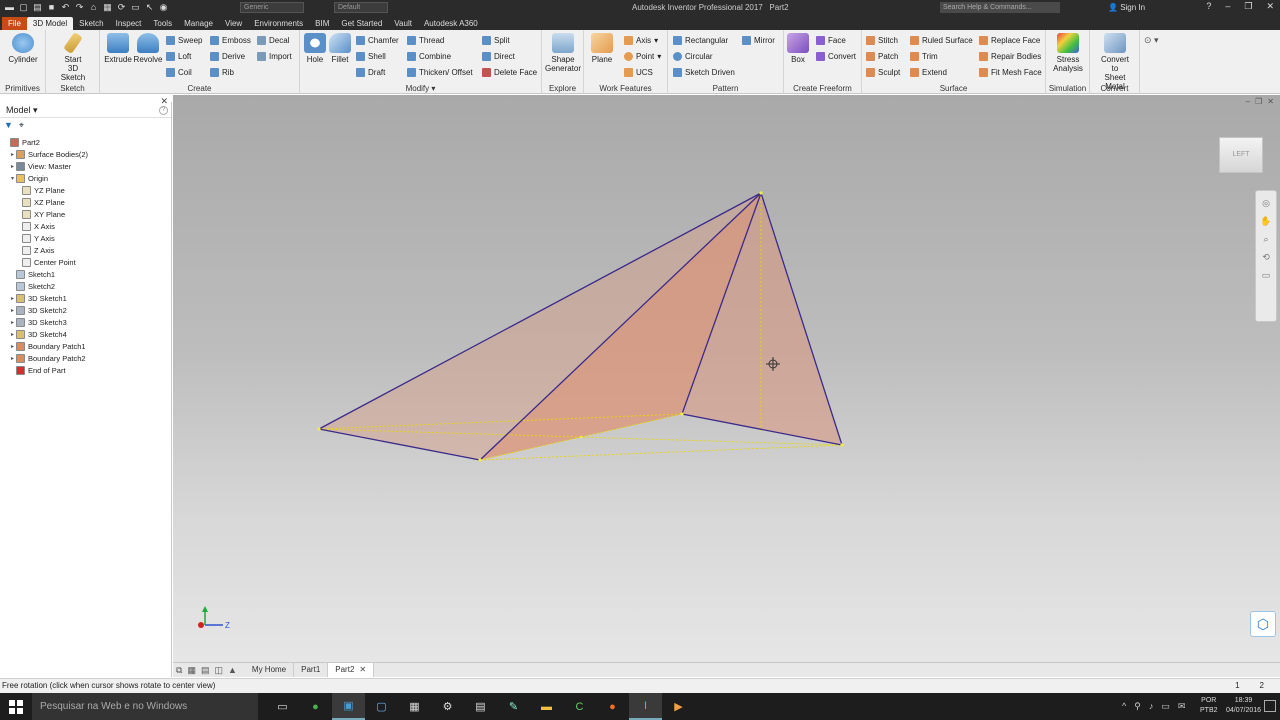 This screenshot has width=1280, height=720. I want to click on tray-expand-icon: ^, so click(1124, 706).